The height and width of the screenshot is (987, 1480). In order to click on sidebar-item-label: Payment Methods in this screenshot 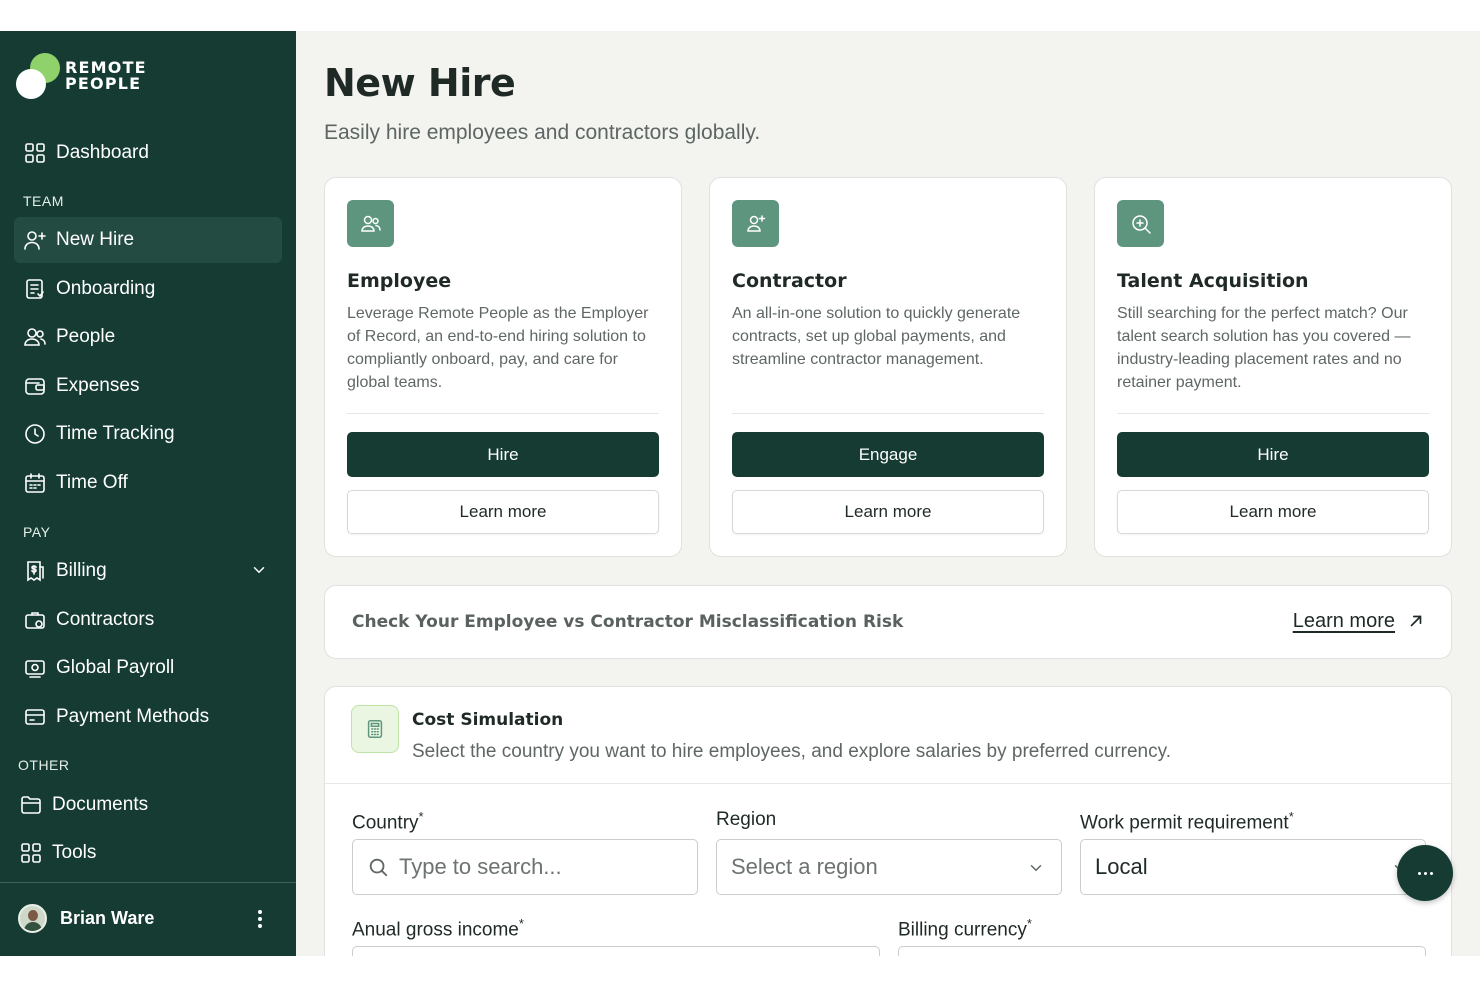, I will do `click(133, 716)`.